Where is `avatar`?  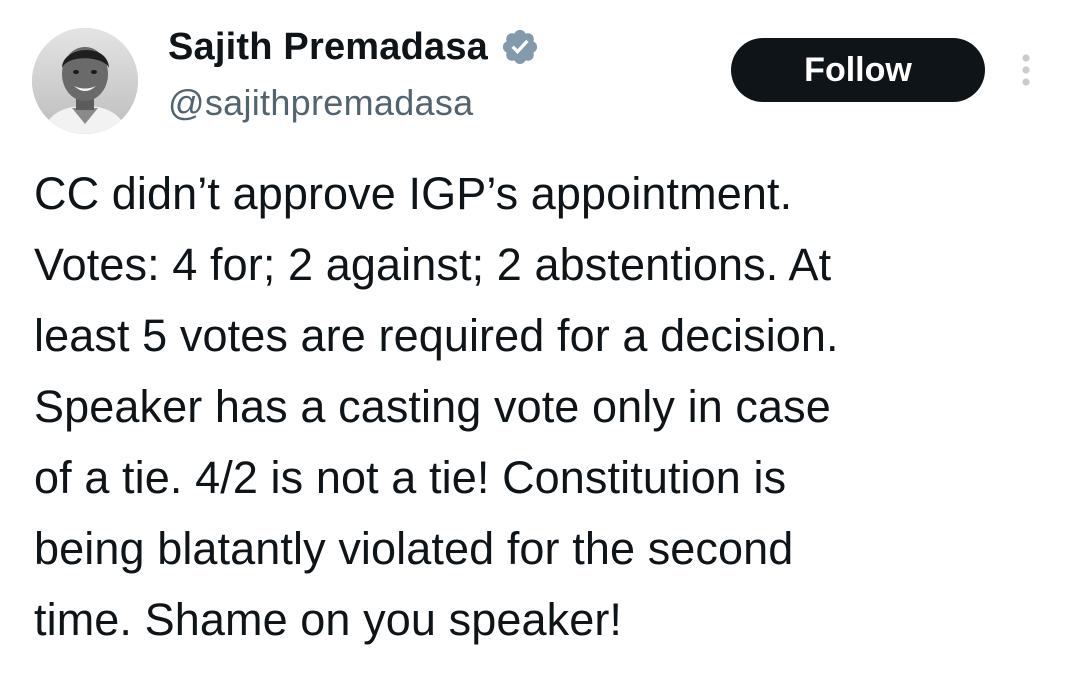
avatar is located at coordinates (85, 81).